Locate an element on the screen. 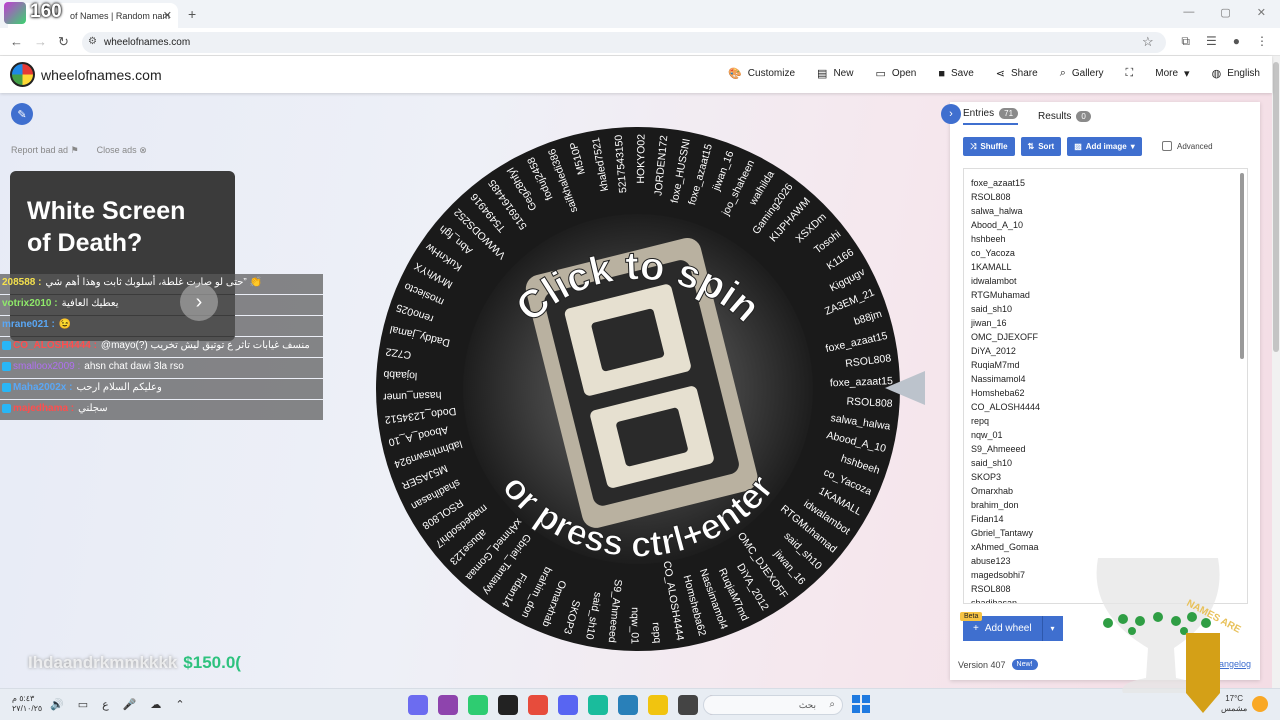 The image size is (1280, 720). onedrive-icon: ☁ is located at coordinates (155, 704).